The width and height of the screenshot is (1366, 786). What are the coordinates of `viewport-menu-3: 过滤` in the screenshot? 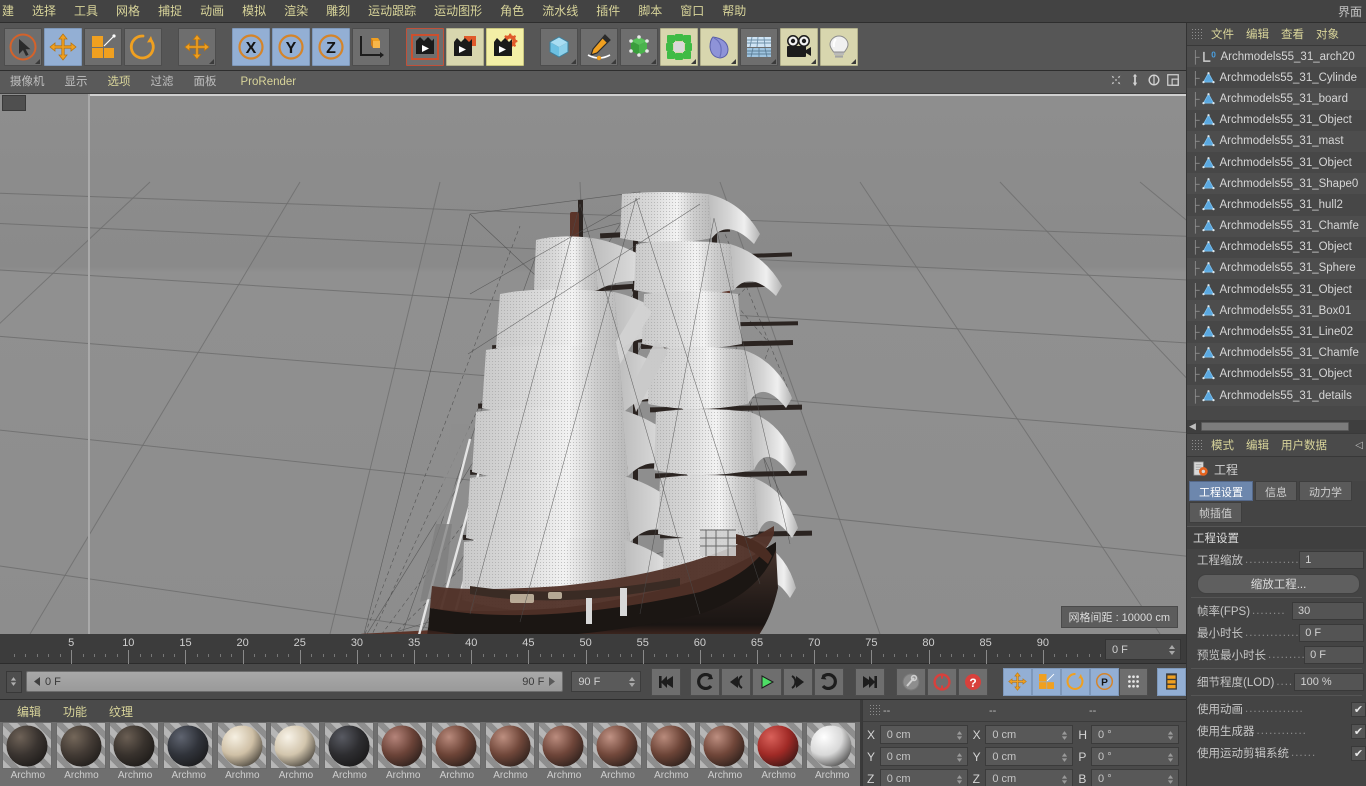 It's located at (162, 82).